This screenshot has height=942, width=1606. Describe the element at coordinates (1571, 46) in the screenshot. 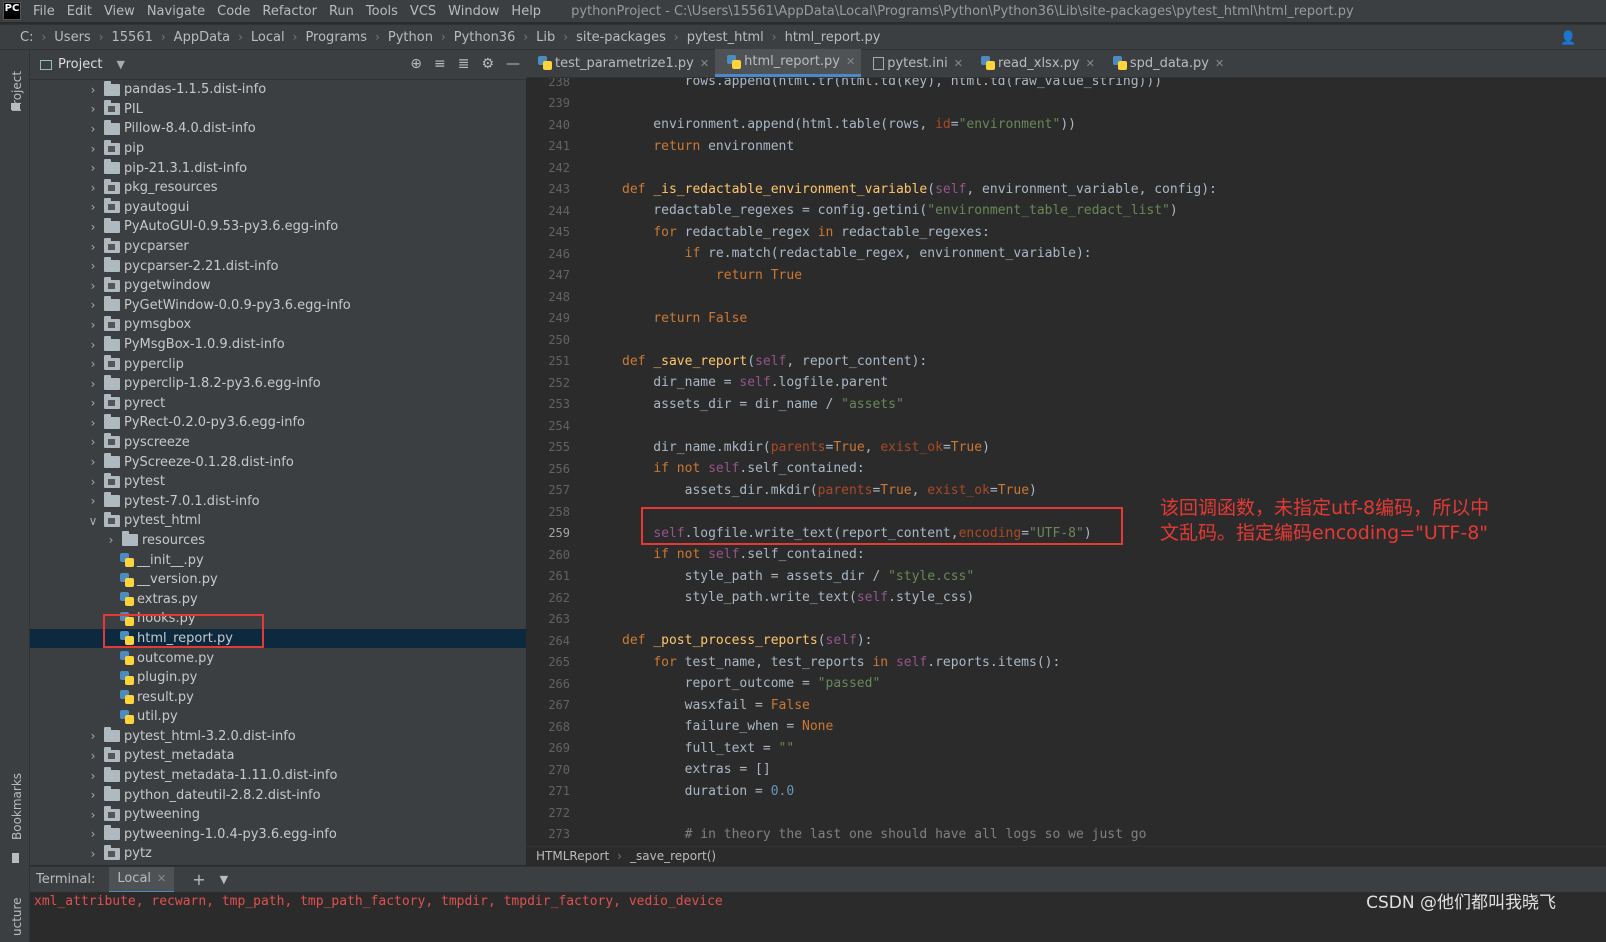

I see `user-account-icon: 👤▾` at that location.